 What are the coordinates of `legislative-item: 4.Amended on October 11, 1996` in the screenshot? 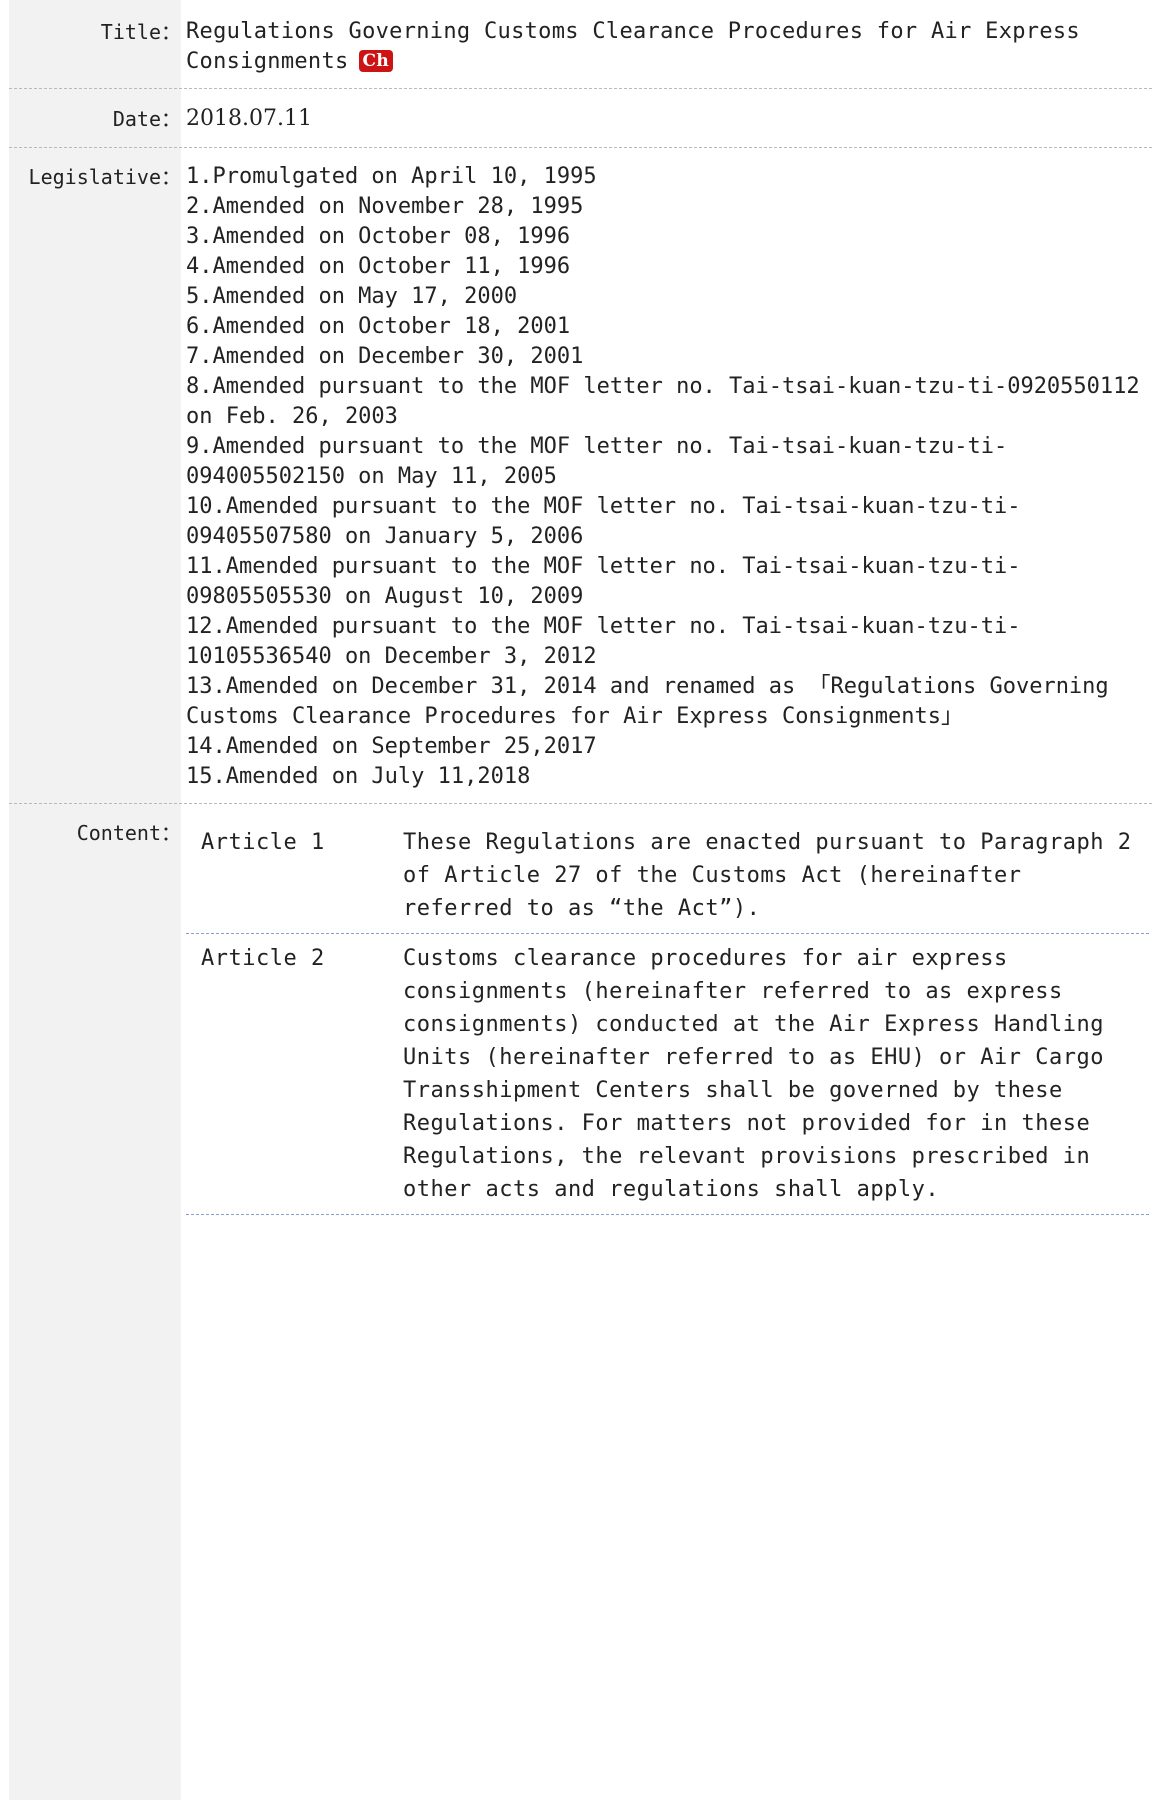 It's located at (378, 266).